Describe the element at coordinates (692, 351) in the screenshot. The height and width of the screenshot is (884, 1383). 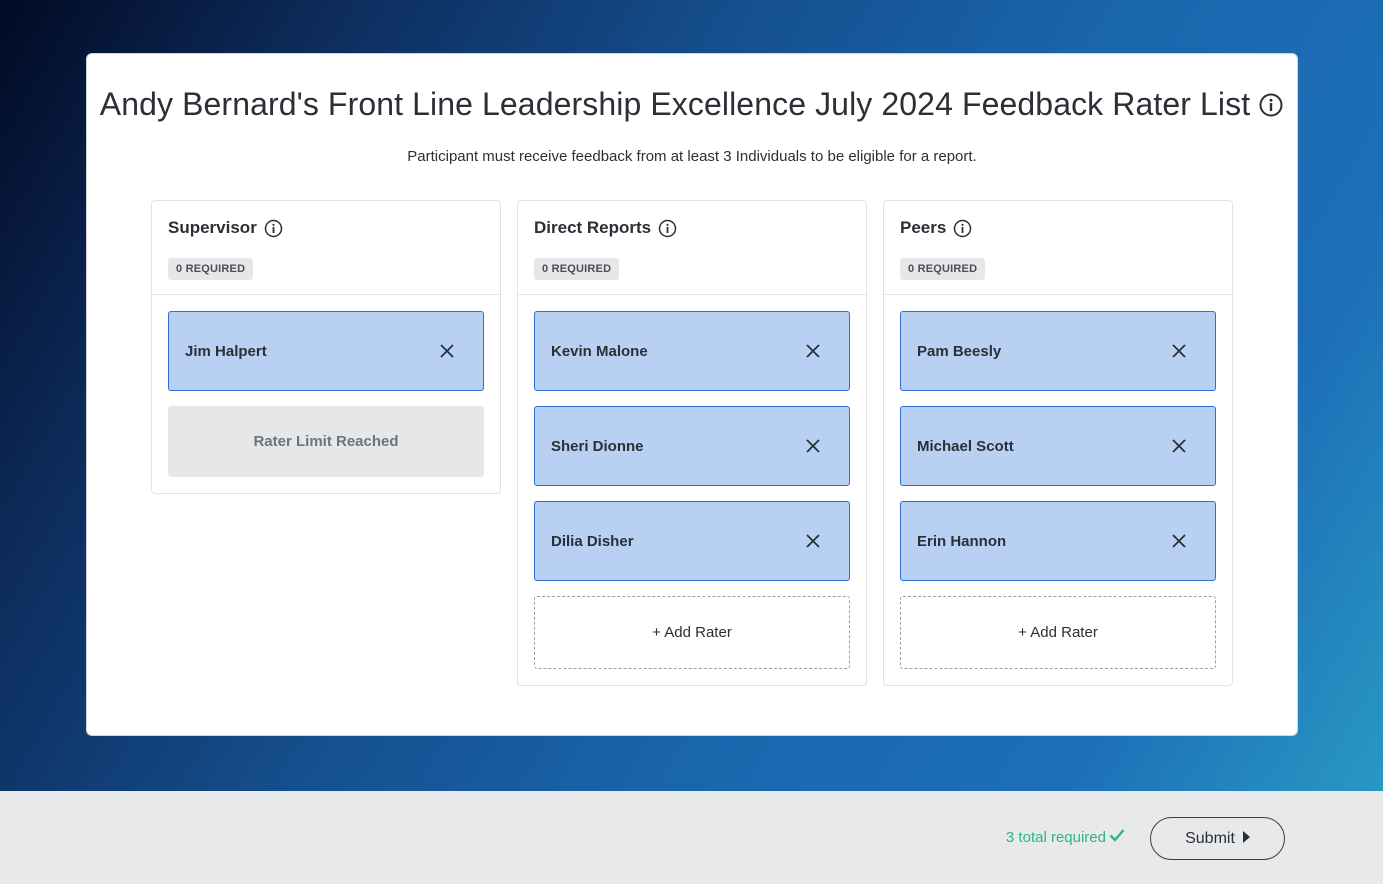
I see `rater-card: Kevin Malone` at that location.